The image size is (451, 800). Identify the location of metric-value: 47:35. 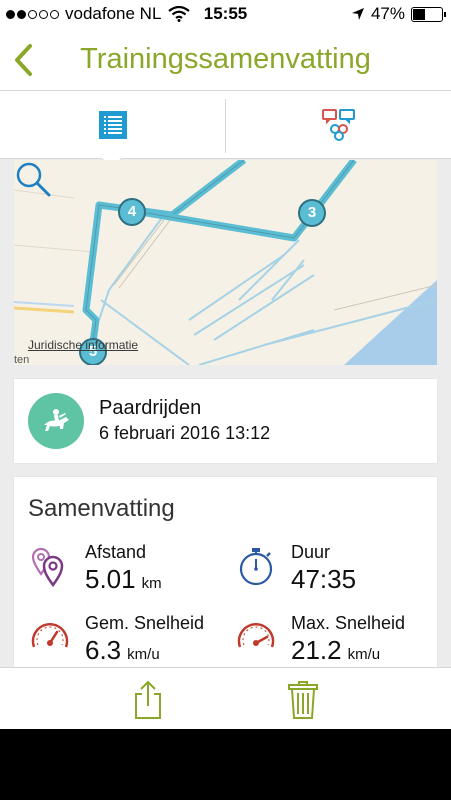
(326, 579).